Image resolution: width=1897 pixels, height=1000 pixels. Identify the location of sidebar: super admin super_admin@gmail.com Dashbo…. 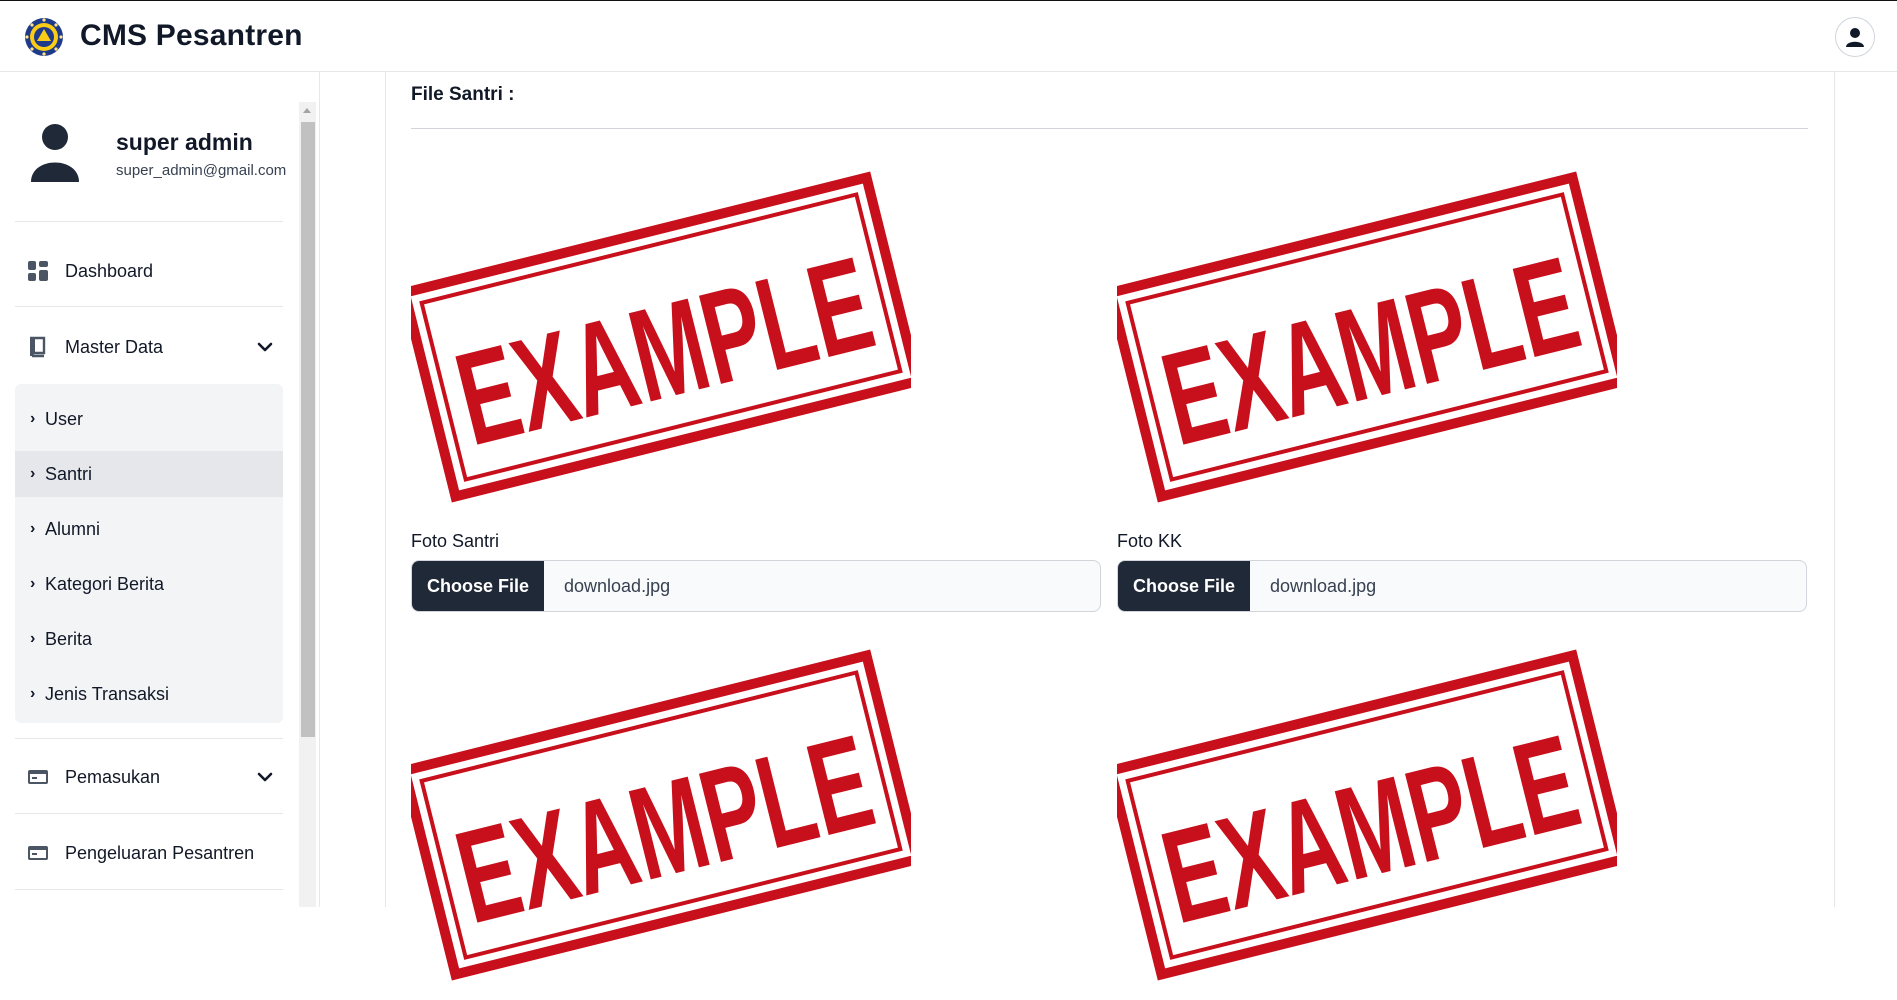
(160, 489).